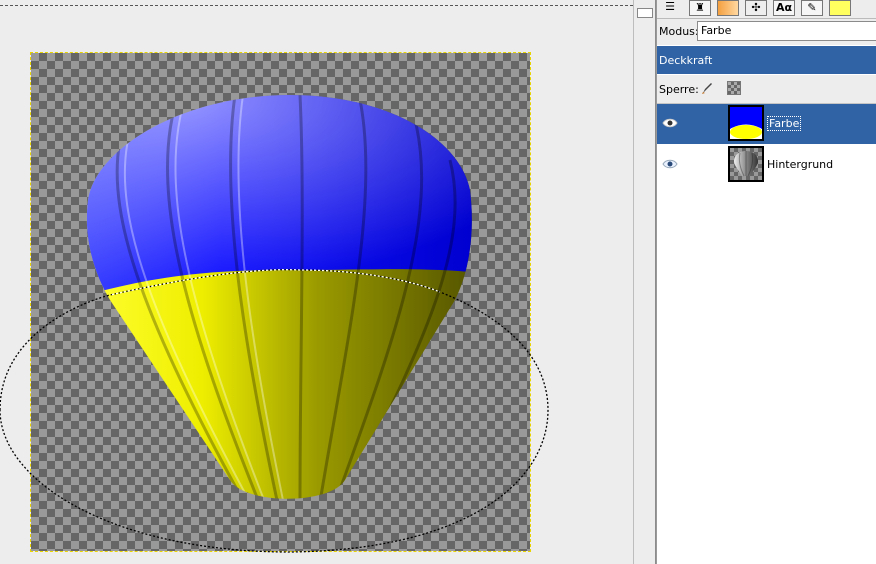  I want to click on dock-tabs: ☰ ♜ ✣ Aα ✎, so click(766, 9).